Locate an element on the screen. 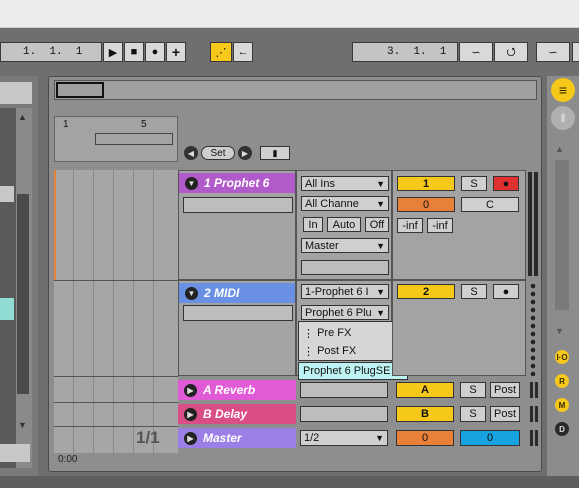  record-icon: ● is located at coordinates (155, 52).